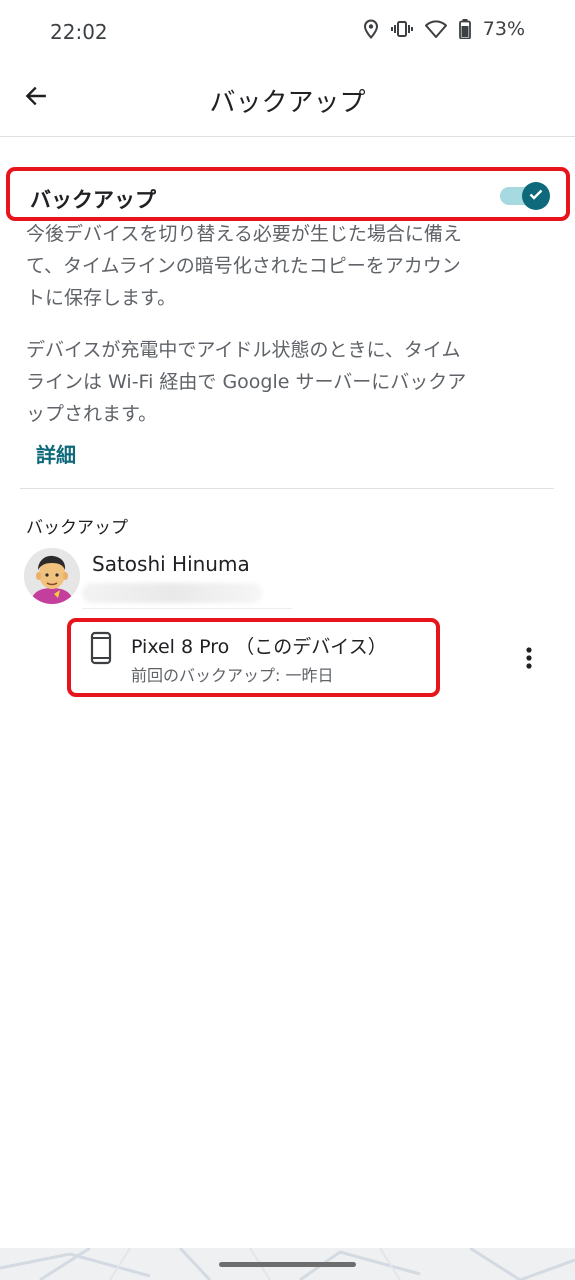 Image resolution: width=575 pixels, height=1280 pixels. What do you see at coordinates (93, 200) in the screenshot?
I see `backup-toggle-label: バックアップ` at bounding box center [93, 200].